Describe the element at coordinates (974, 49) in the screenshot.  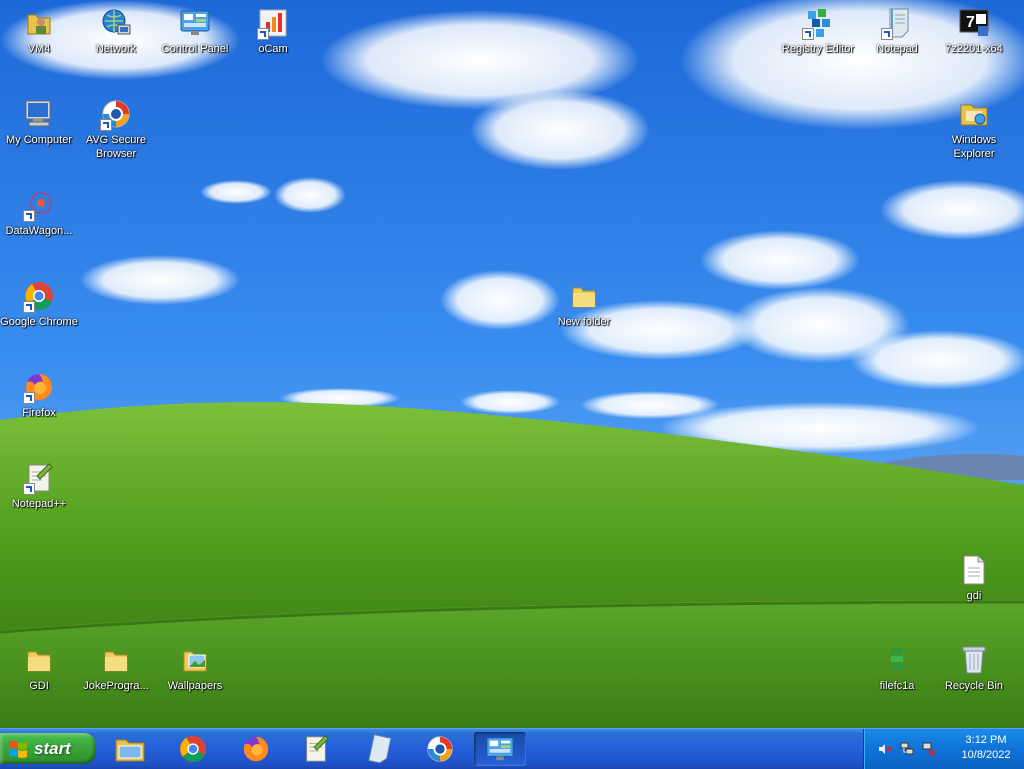
I see `icon-label: 7z2201-x64` at that location.